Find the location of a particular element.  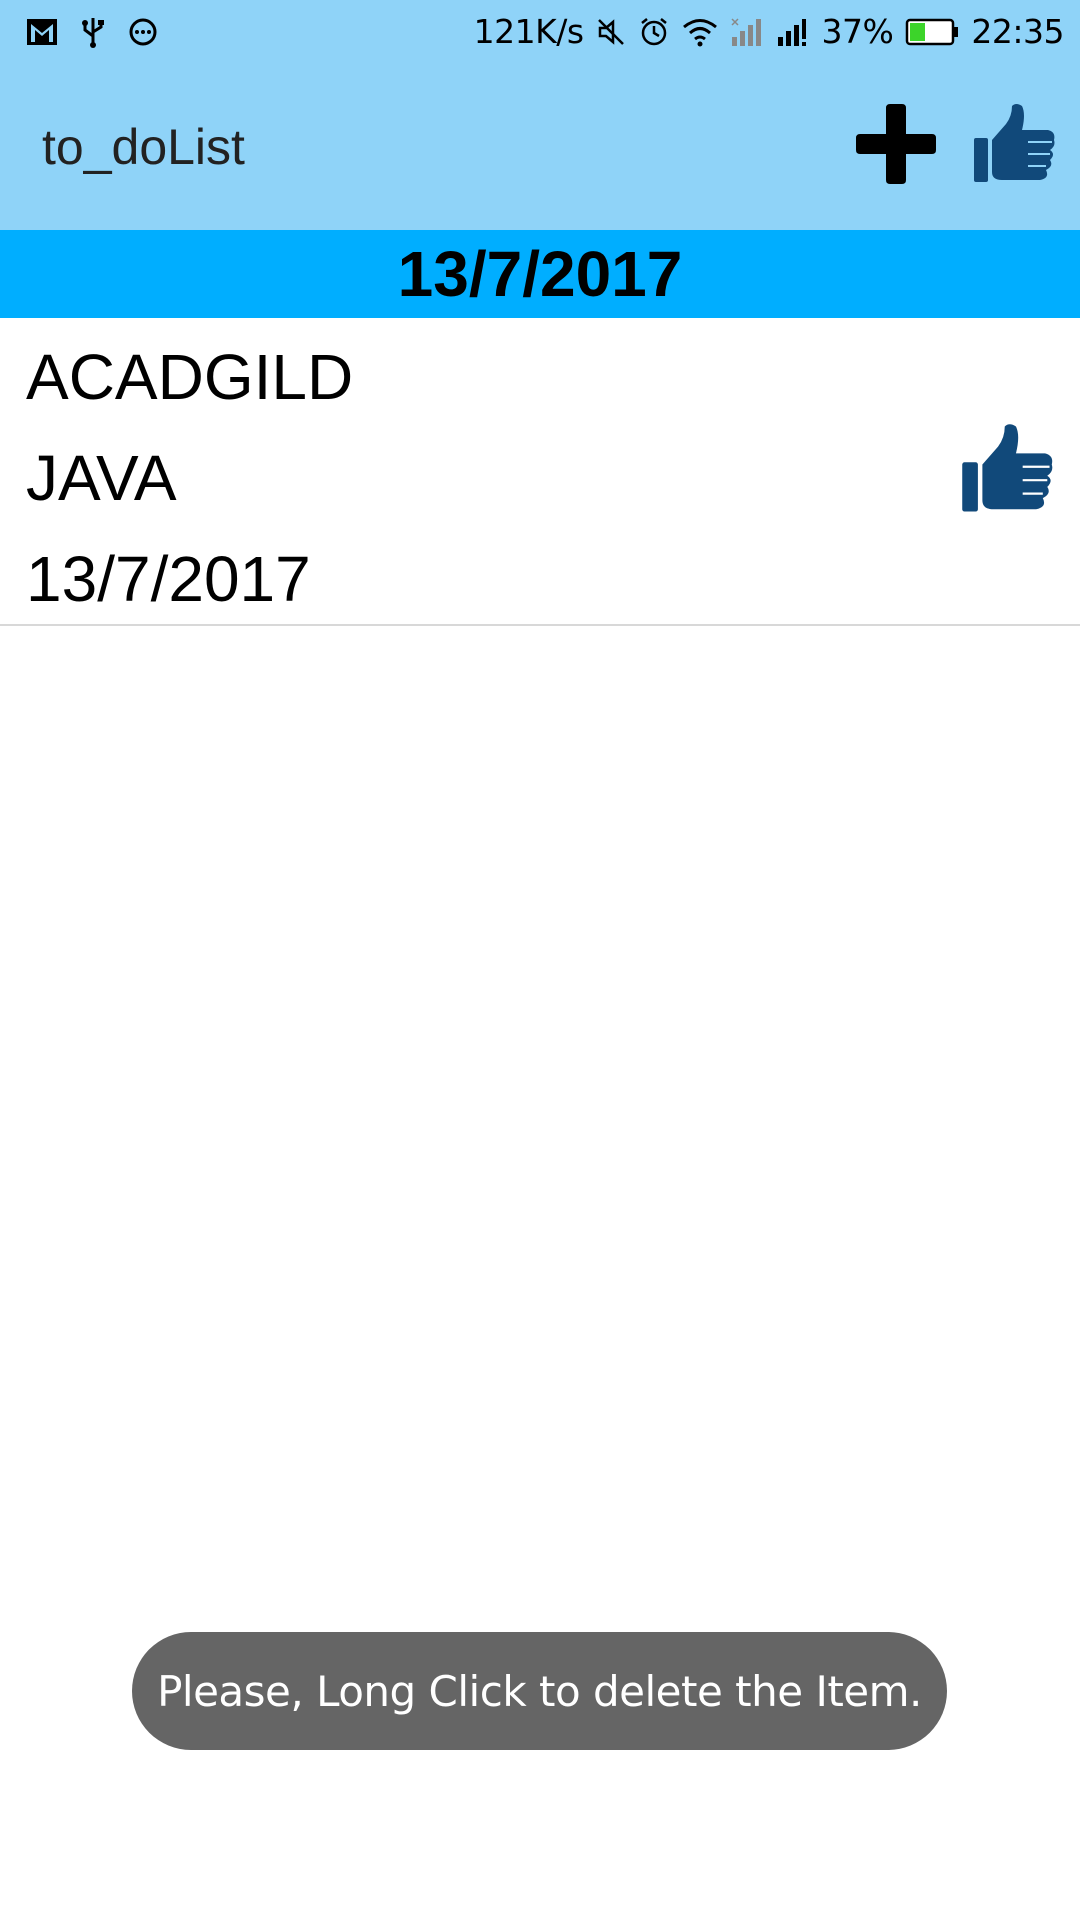

add-icon is located at coordinates (896, 146).